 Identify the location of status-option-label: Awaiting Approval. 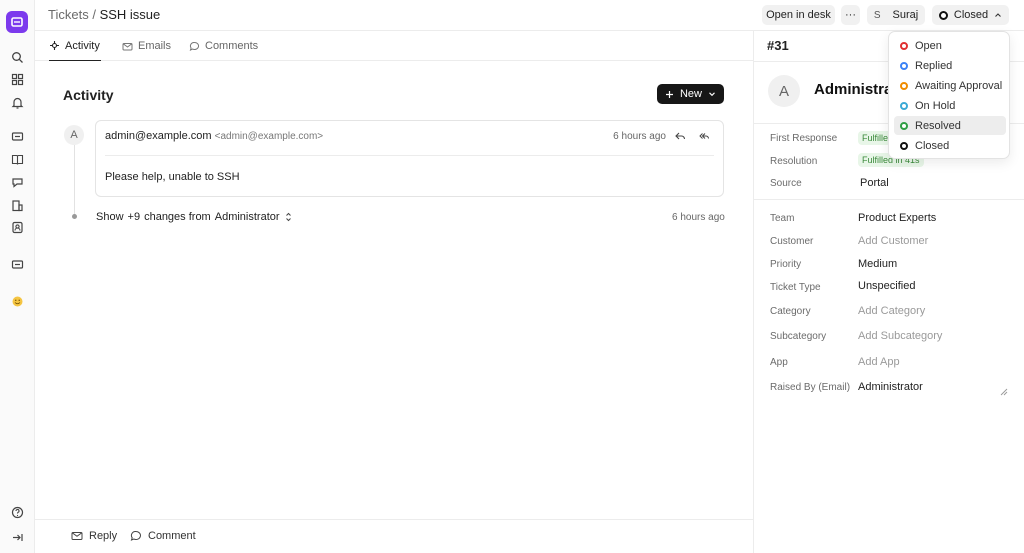
(959, 85).